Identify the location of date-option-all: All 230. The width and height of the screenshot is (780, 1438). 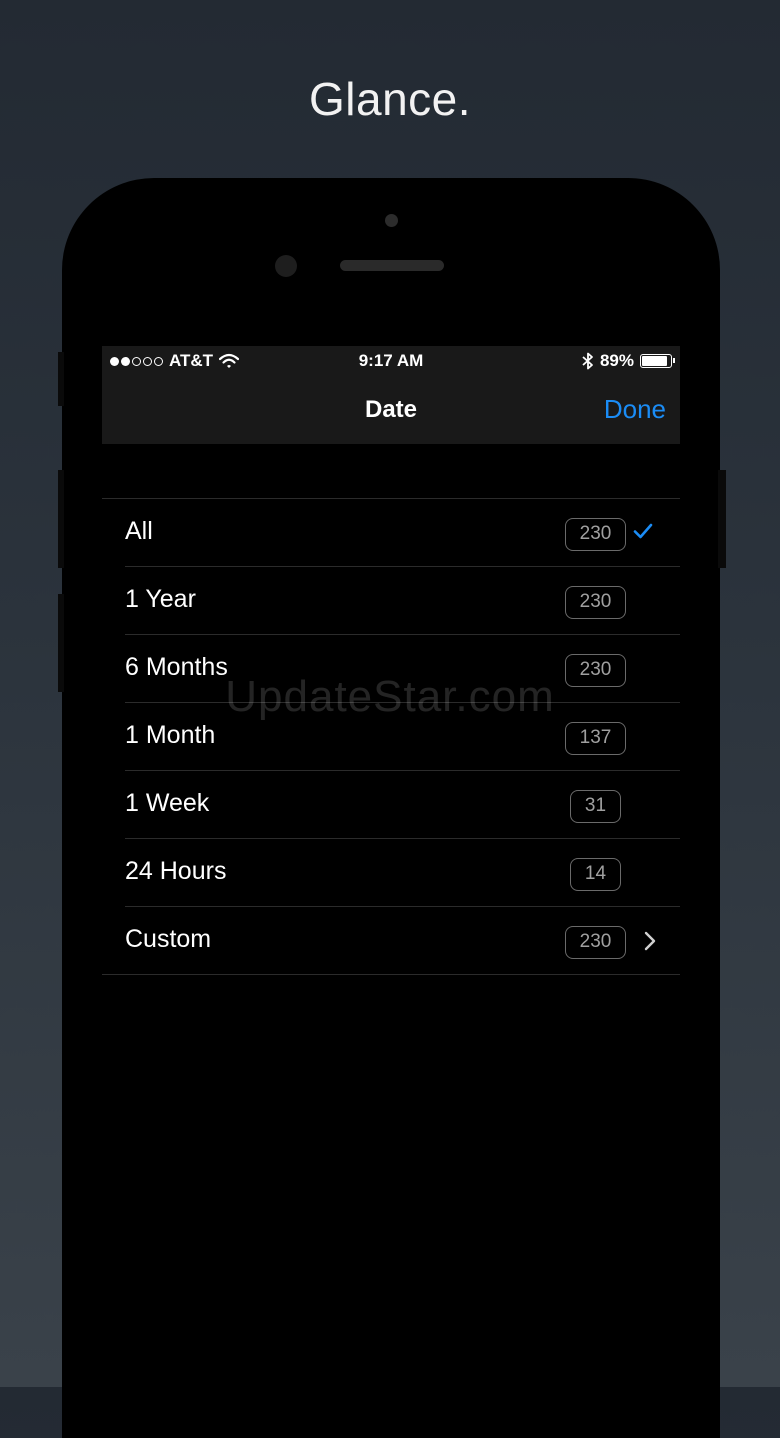
(402, 533).